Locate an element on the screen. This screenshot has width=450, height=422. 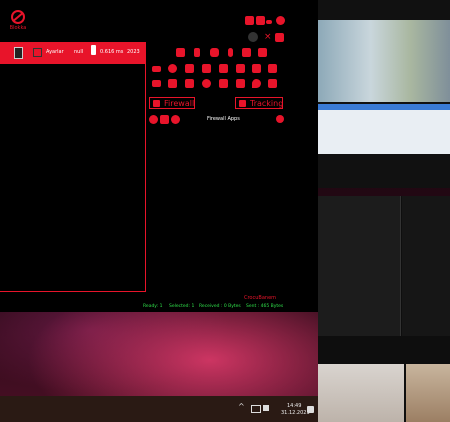
firewall-button-label: Firewall is located at coordinates (179, 103).